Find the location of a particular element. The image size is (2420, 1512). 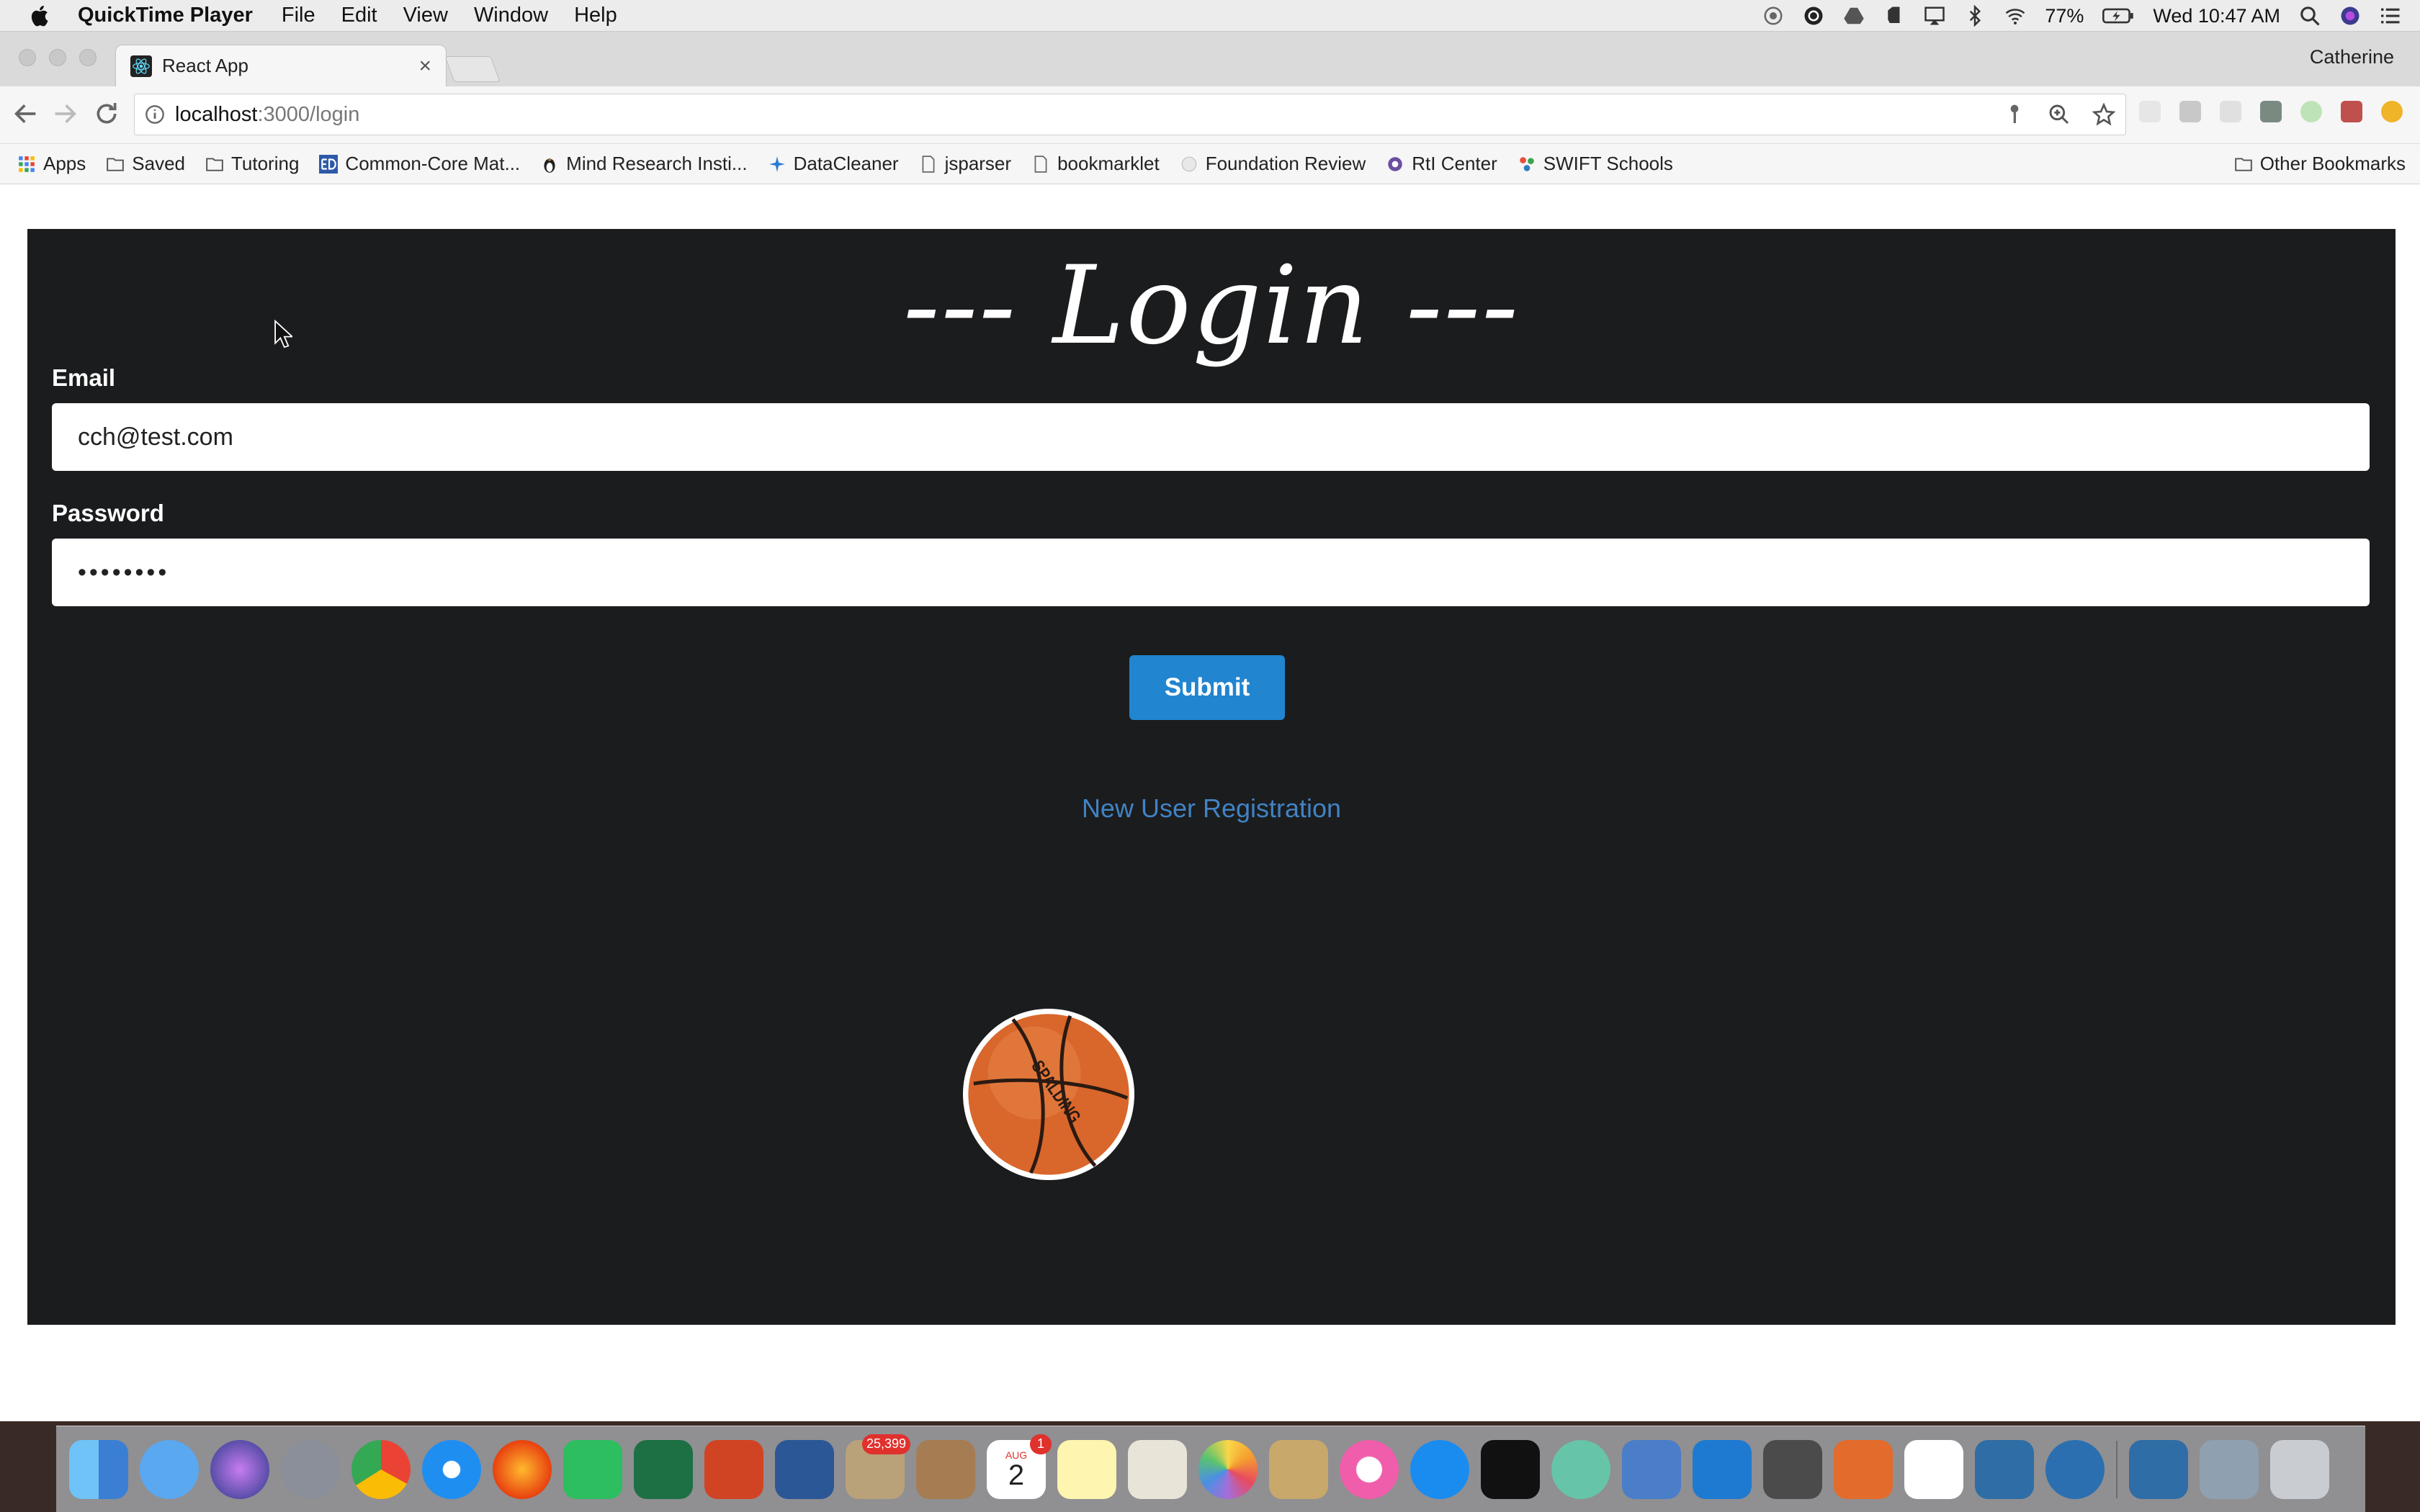

terminal-icon is located at coordinates (1510, 1469).